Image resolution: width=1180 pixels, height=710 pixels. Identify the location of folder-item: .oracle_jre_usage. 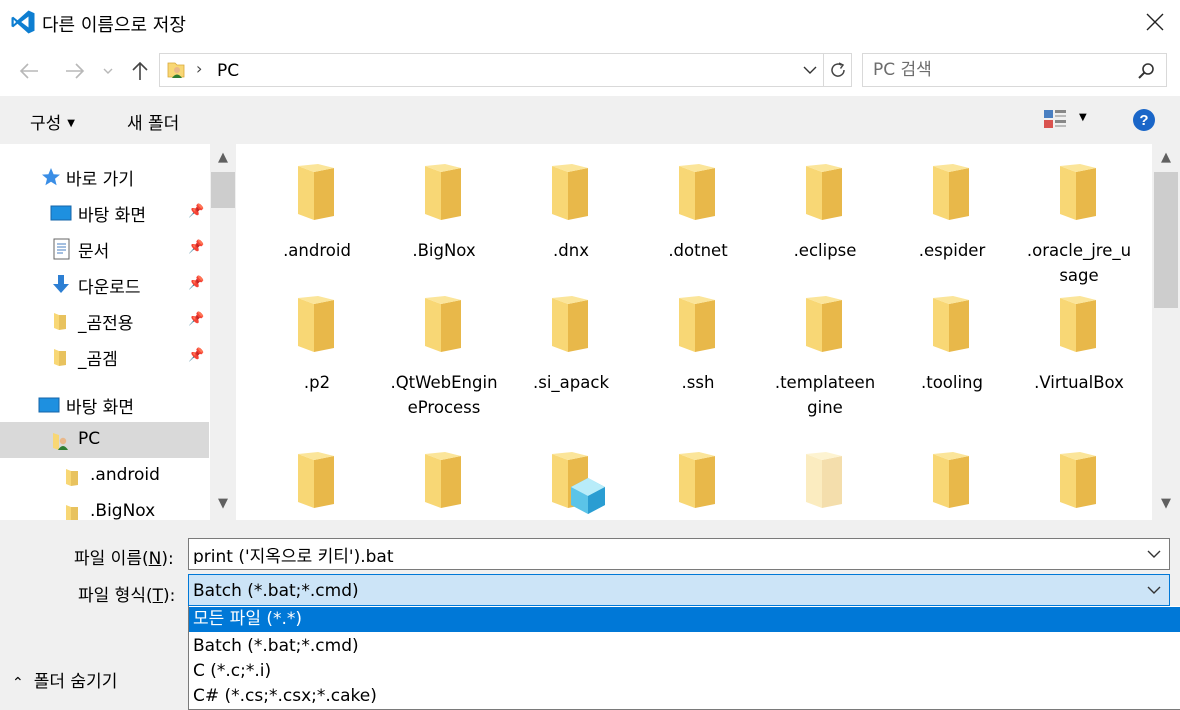
(1079, 225).